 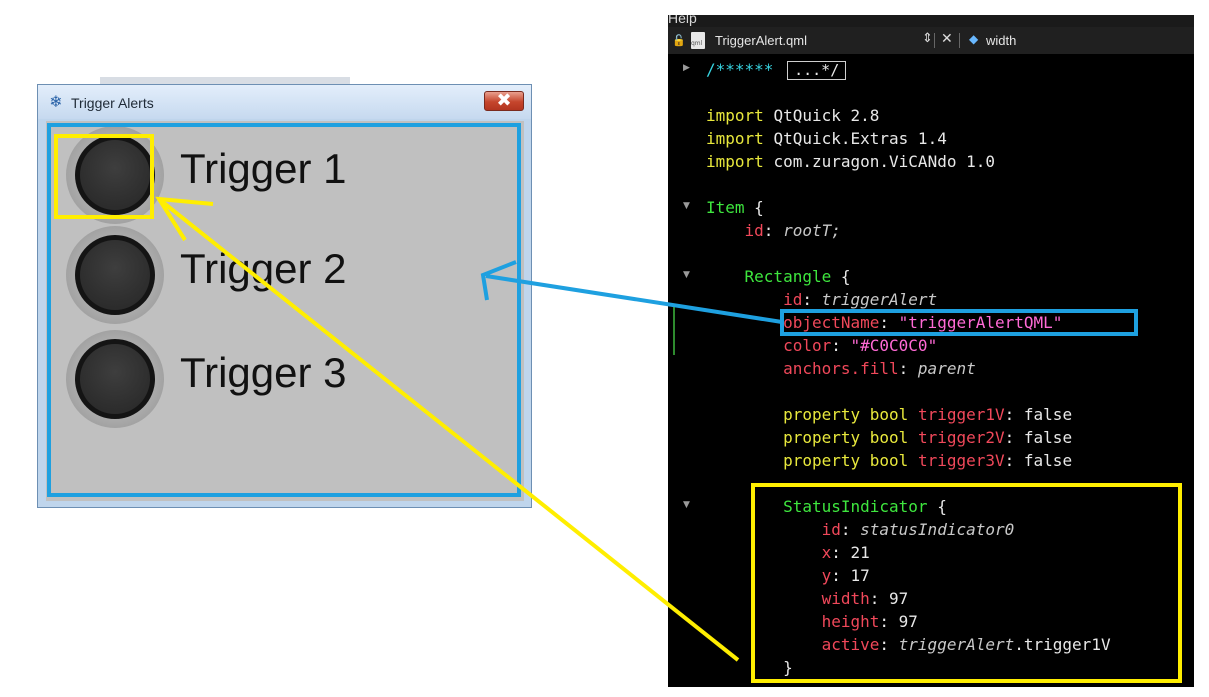 I want to click on blue-arrow-line, so click(x=634, y=299).